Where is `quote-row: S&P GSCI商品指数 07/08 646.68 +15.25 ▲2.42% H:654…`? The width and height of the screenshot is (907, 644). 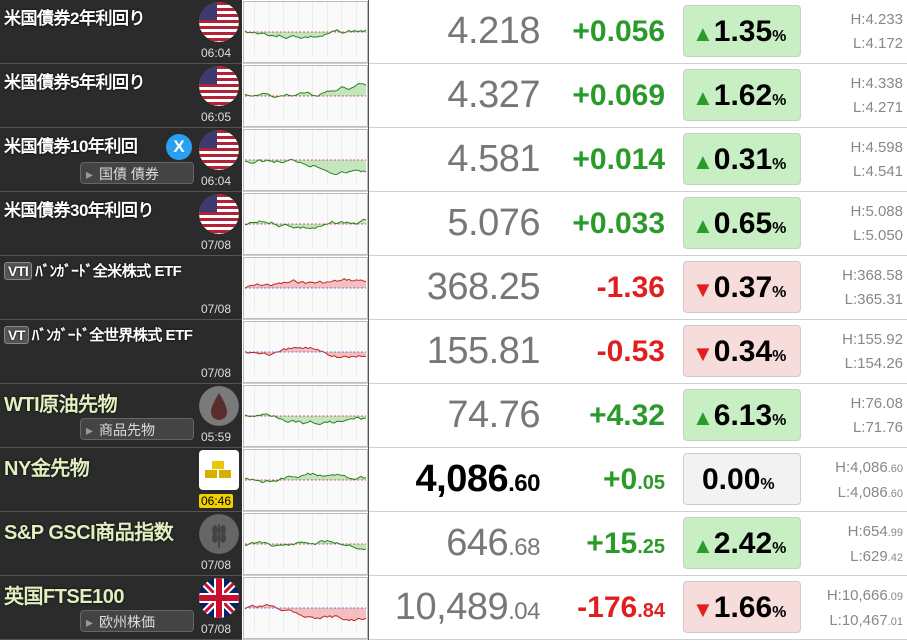 quote-row: S&P GSCI商品指数 07/08 646.68 +15.25 ▲2.42% H:654… is located at coordinates (453, 544).